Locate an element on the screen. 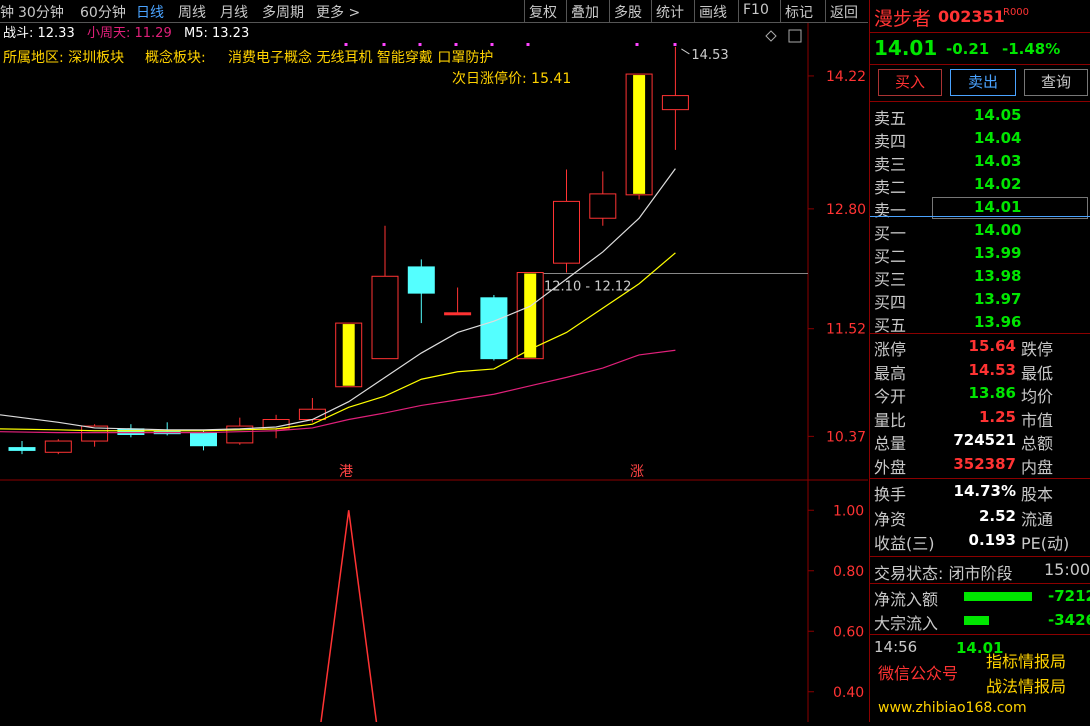 The width and height of the screenshot is (1090, 726). buy-button: 买入 is located at coordinates (910, 82).